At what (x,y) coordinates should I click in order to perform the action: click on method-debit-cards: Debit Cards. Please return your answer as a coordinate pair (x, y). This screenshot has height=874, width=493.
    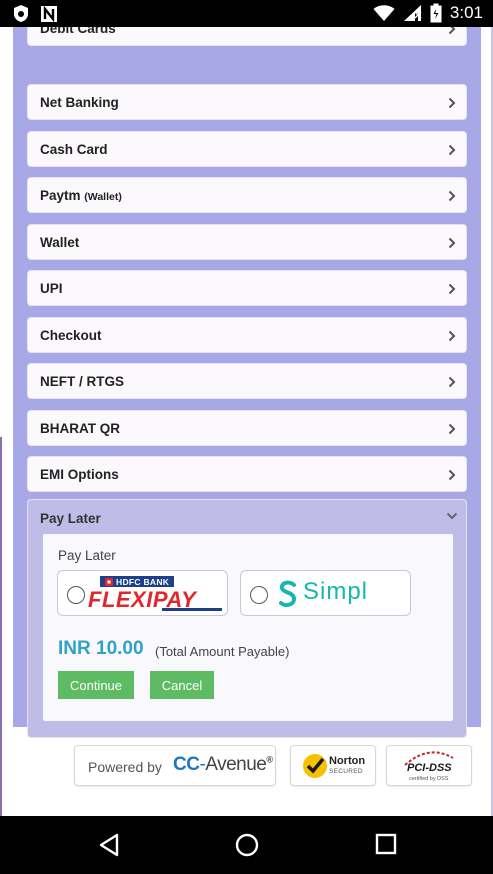
    Looking at the image, I should click on (247, 36).